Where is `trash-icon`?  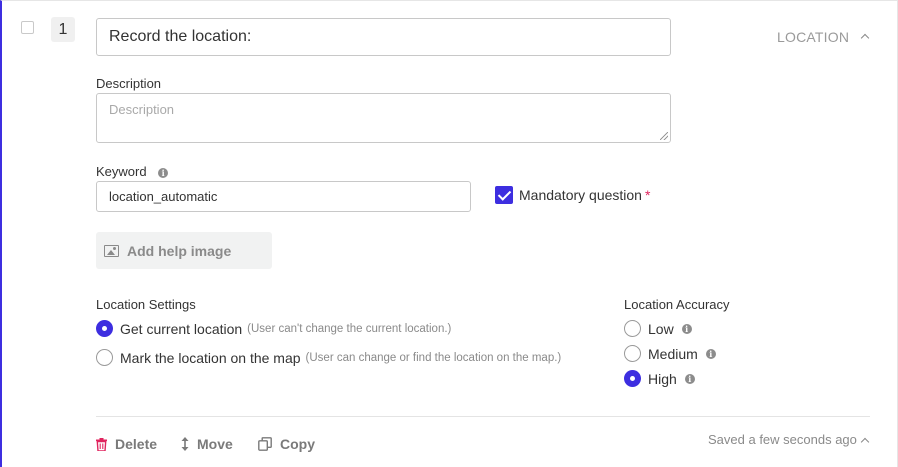
trash-icon is located at coordinates (101, 444).